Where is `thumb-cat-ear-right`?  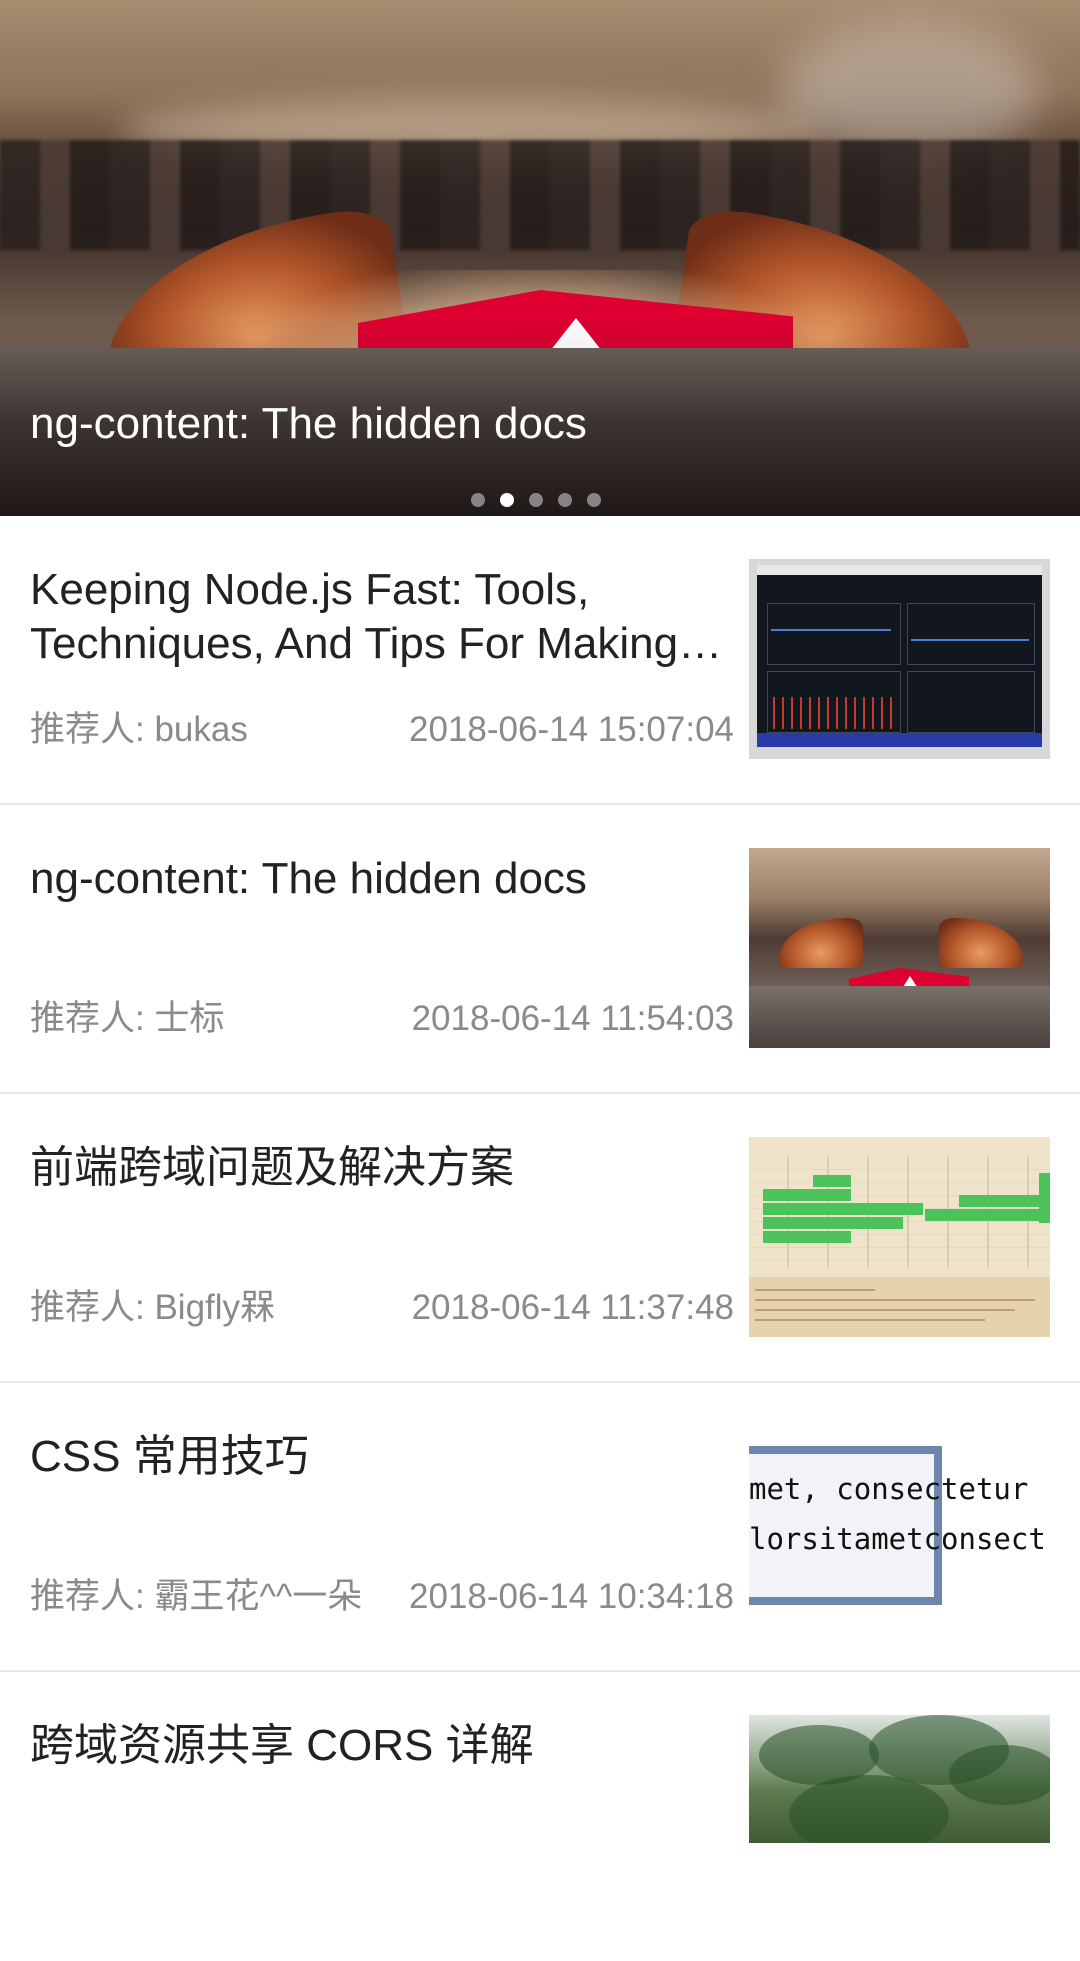 thumb-cat-ear-right is located at coordinates (981, 943).